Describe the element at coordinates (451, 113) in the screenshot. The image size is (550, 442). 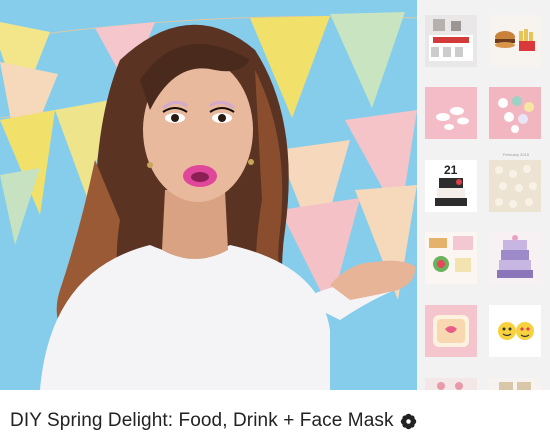
I see `pink-cloud-cookies-thumbnail` at that location.